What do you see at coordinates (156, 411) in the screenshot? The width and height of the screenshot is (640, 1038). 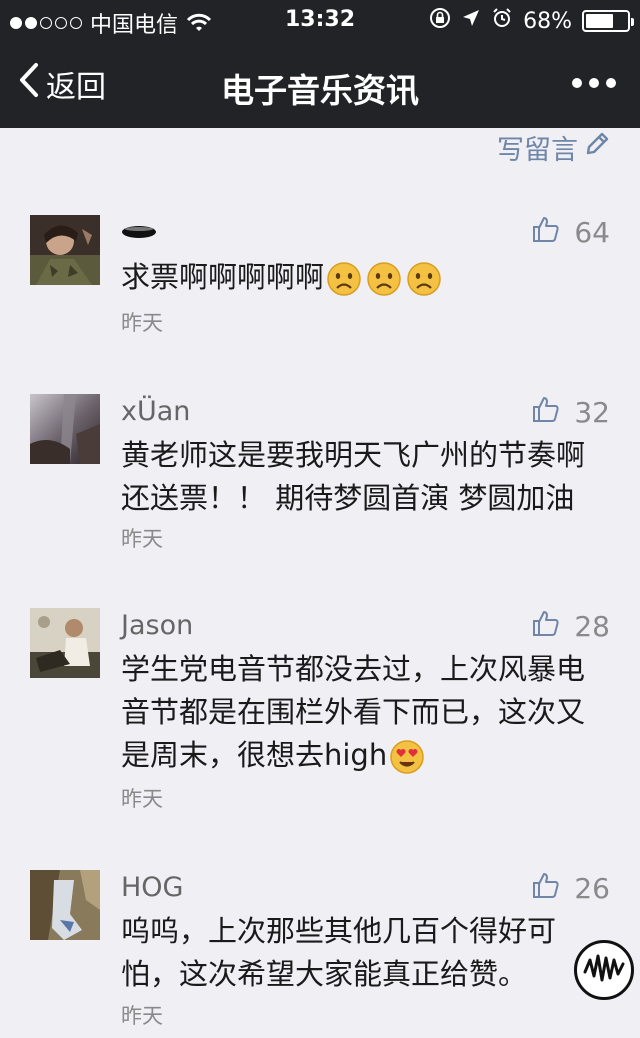 I see `username: xÜan` at bounding box center [156, 411].